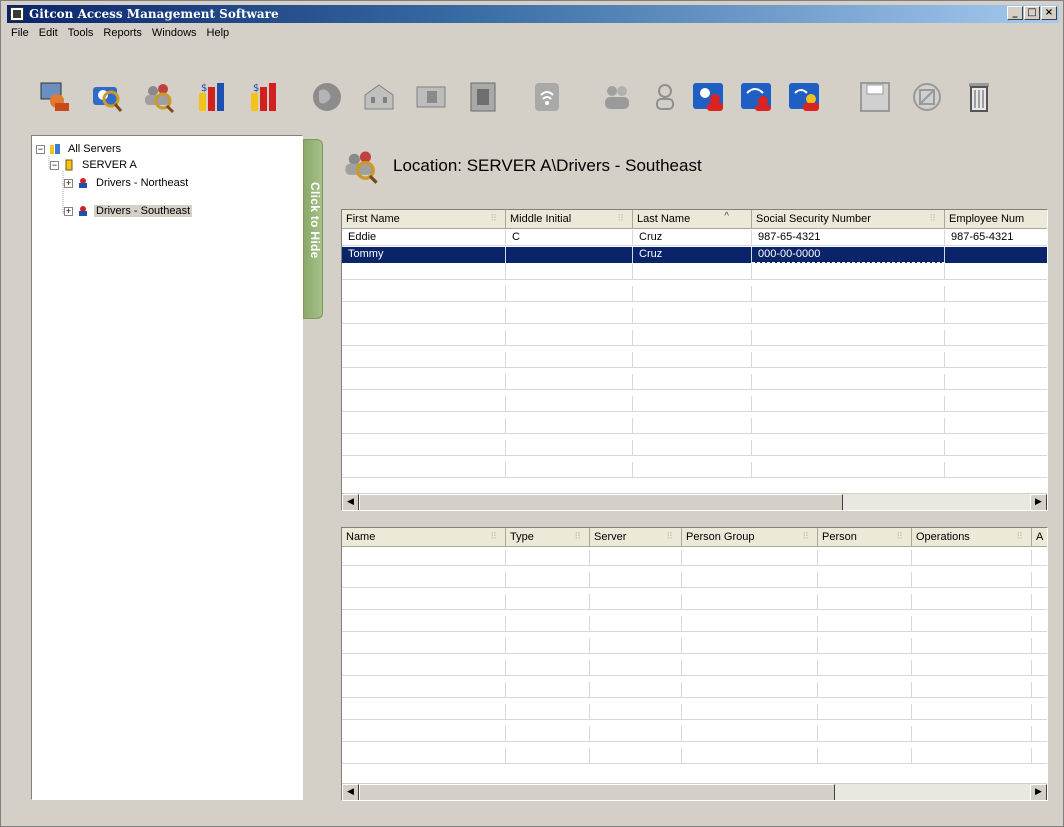 This screenshot has height=827, width=1064. I want to click on import-person-button, so click(55, 97).